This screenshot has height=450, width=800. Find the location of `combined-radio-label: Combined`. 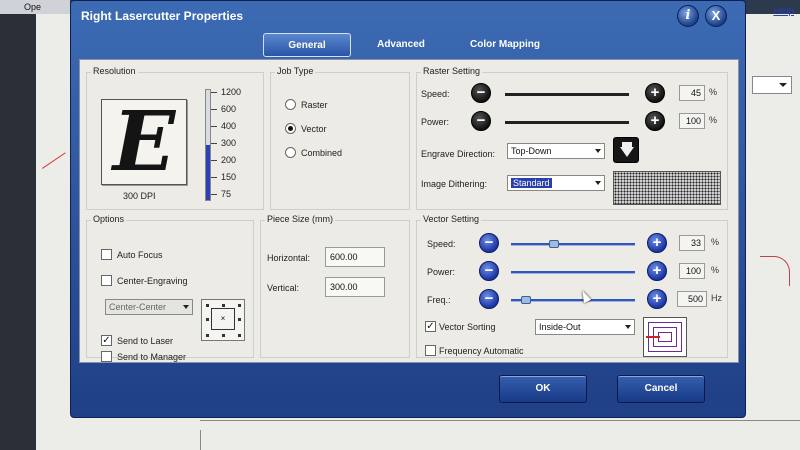

combined-radio-label: Combined is located at coordinates (322, 153).